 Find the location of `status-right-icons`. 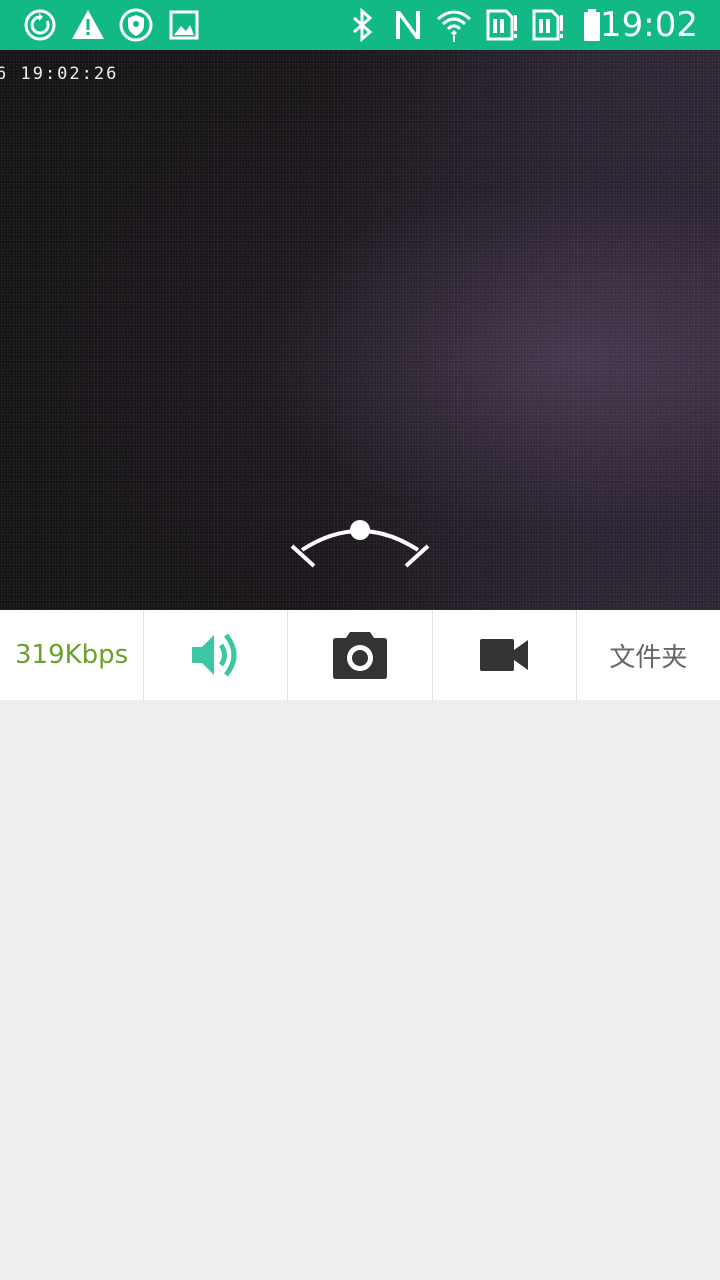

status-right-icons is located at coordinates (477, 25).